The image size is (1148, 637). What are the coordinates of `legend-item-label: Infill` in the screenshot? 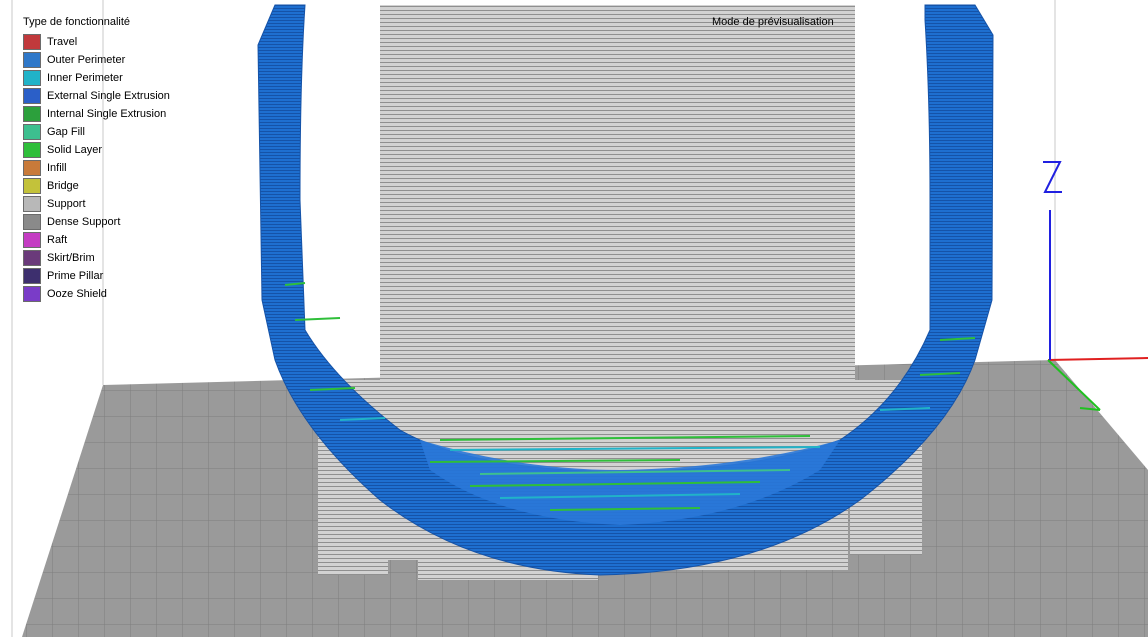 It's located at (57, 168).